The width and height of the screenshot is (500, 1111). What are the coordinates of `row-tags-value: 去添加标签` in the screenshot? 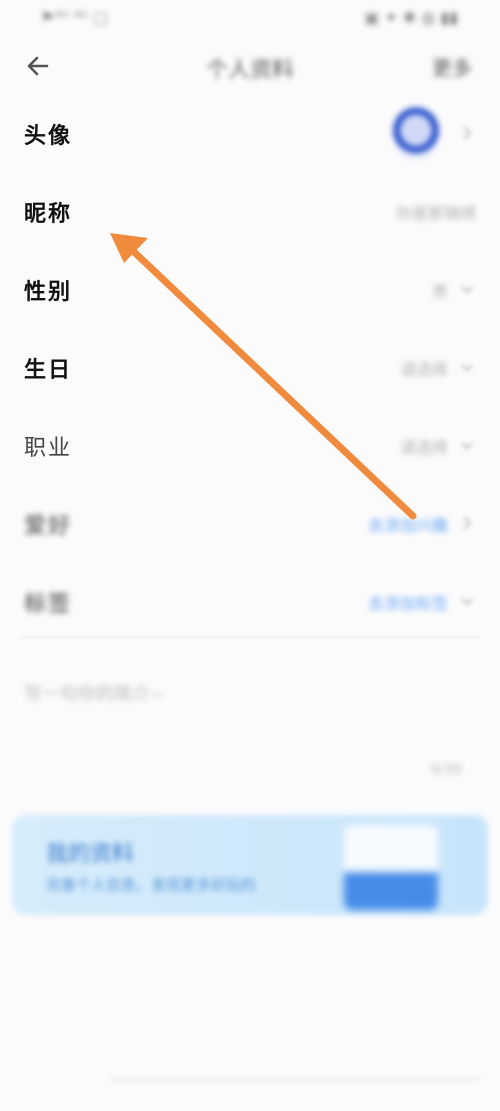 It's located at (407, 603).